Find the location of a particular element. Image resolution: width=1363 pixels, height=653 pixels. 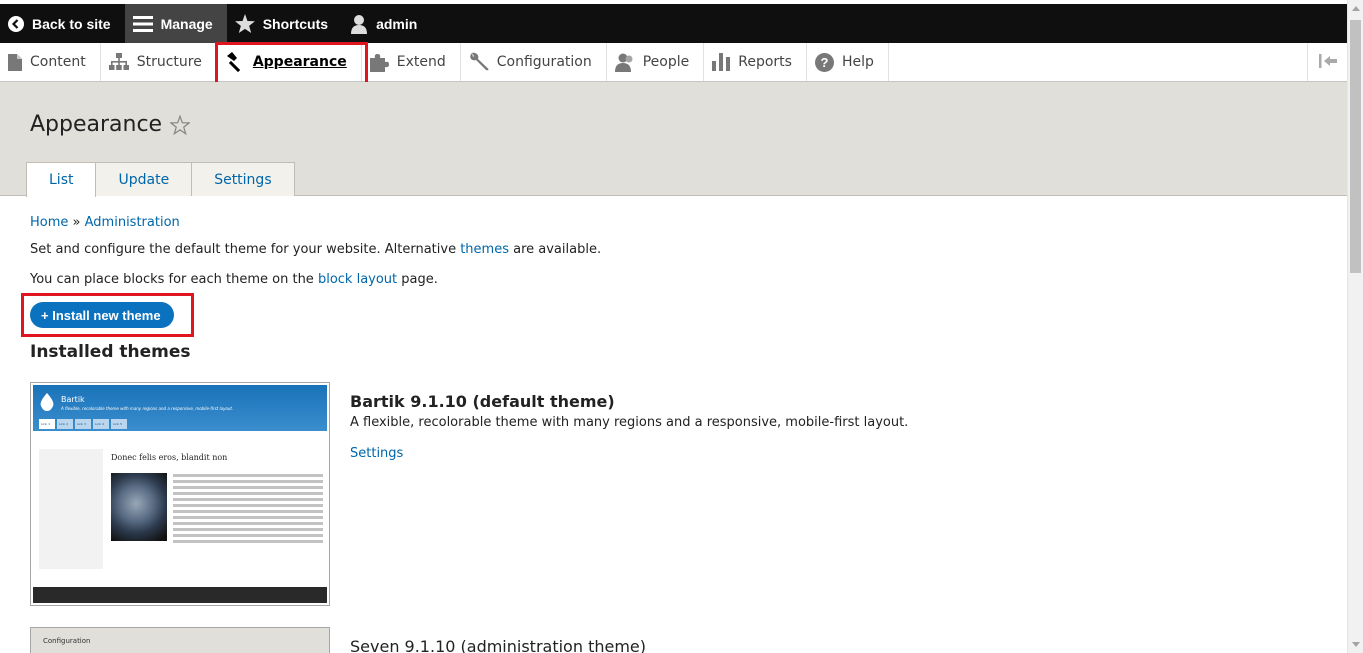

theme-settings-link: Settings is located at coordinates (629, 453).